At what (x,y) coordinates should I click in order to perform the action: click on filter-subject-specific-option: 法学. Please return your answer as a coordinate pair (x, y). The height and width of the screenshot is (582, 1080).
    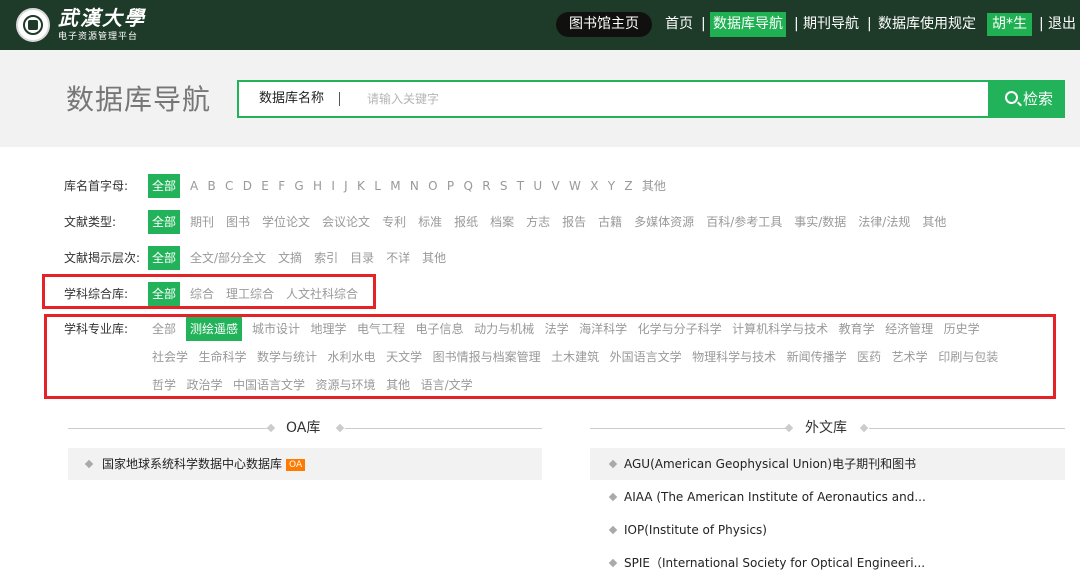
    Looking at the image, I should click on (557, 329).